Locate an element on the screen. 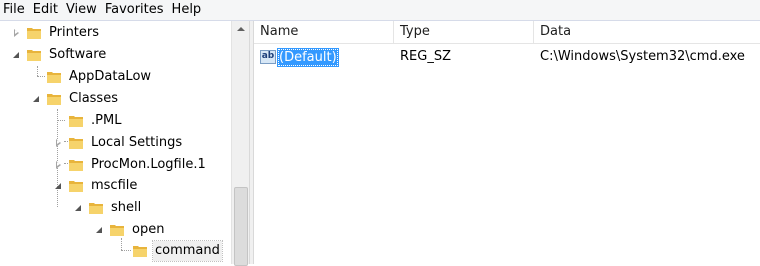 This screenshot has height=266, width=760. tree-node-classes: Classes is located at coordinates (76, 98).